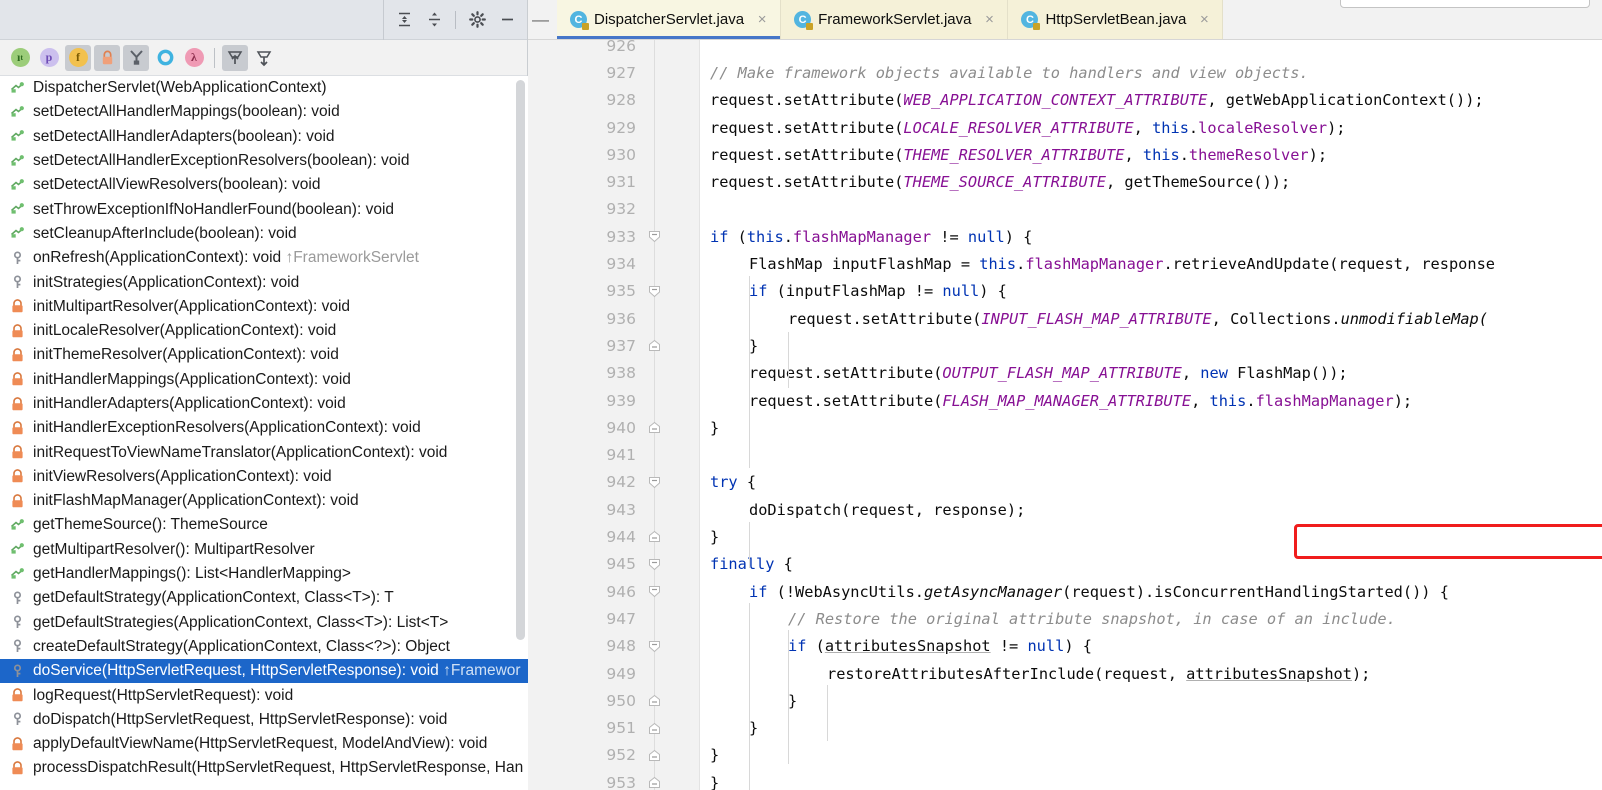 The height and width of the screenshot is (790, 1602). What do you see at coordinates (1065, 755) in the screenshot?
I see `code-line: 952}` at bounding box center [1065, 755].